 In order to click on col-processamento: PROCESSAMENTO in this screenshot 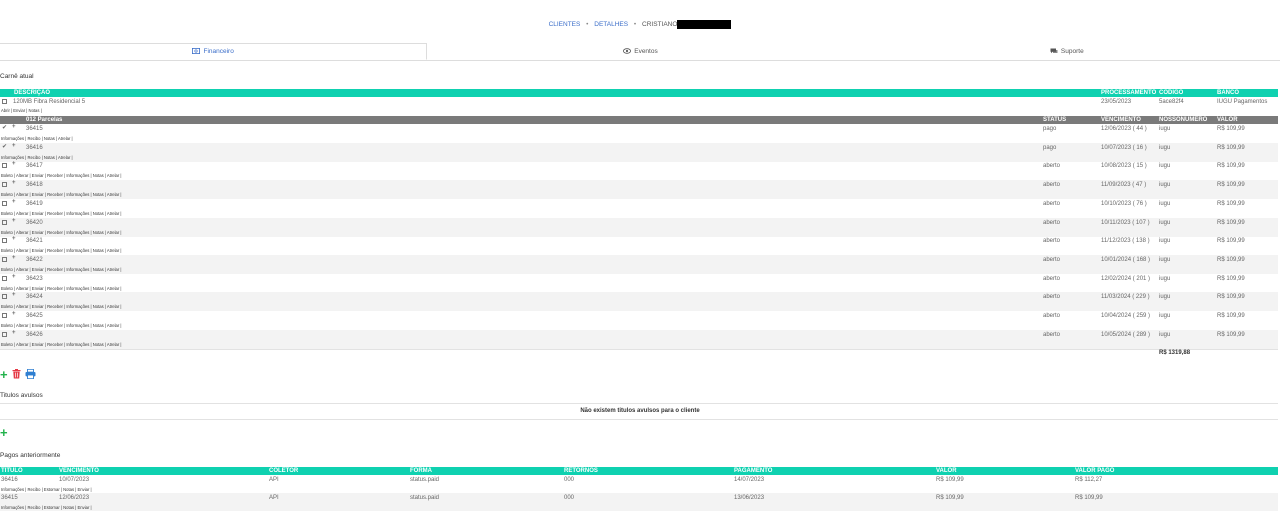, I will do `click(1129, 93)`.